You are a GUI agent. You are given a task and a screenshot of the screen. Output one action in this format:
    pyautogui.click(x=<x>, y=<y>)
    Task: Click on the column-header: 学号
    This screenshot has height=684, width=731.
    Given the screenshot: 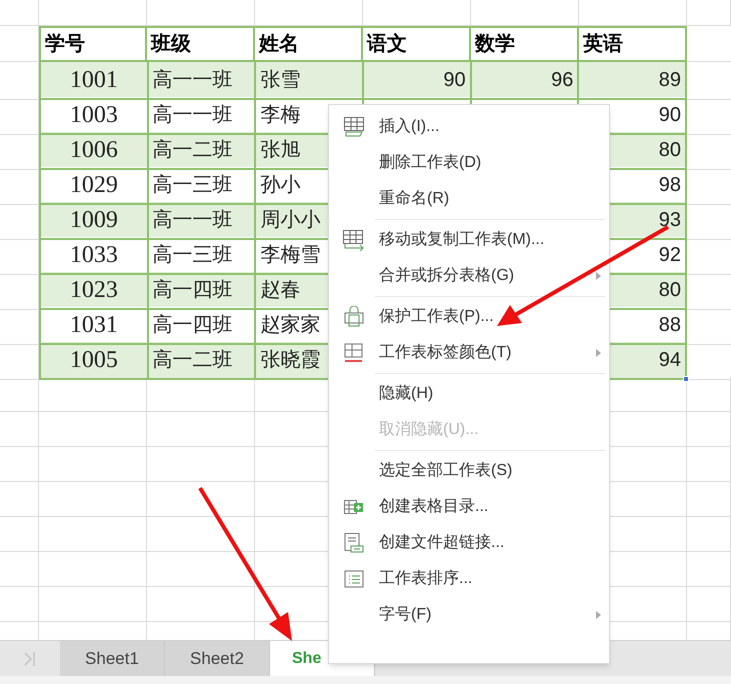 What is the action you would take?
    pyautogui.click(x=93, y=44)
    